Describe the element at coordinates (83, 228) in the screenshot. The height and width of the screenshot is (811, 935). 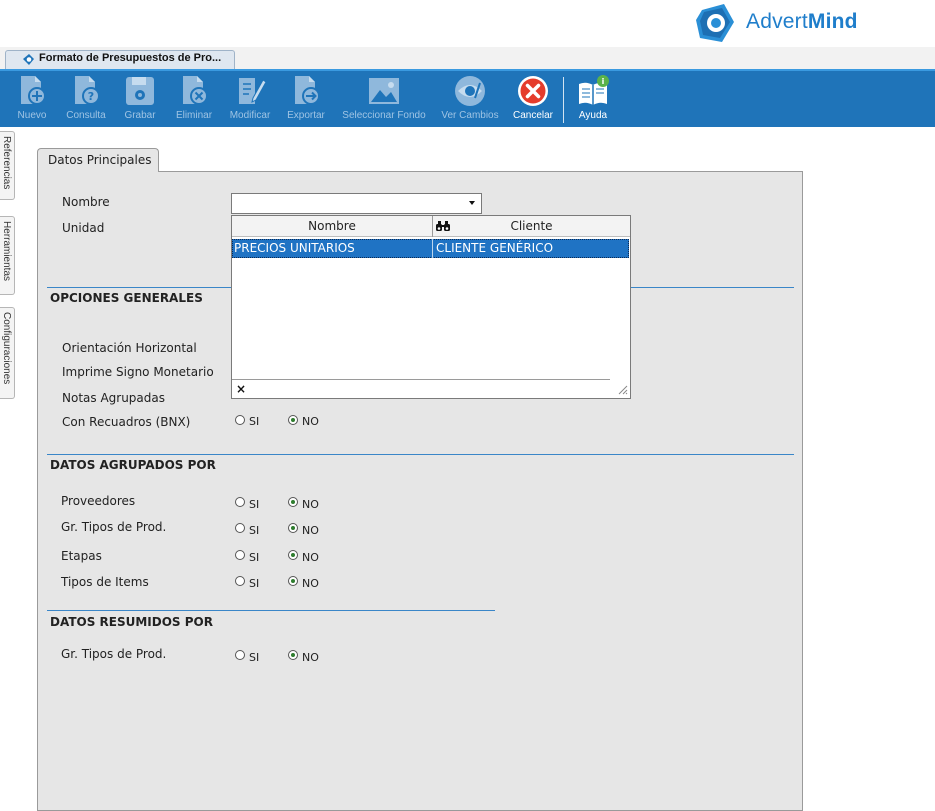
I see `unidad-label: Unidad` at that location.